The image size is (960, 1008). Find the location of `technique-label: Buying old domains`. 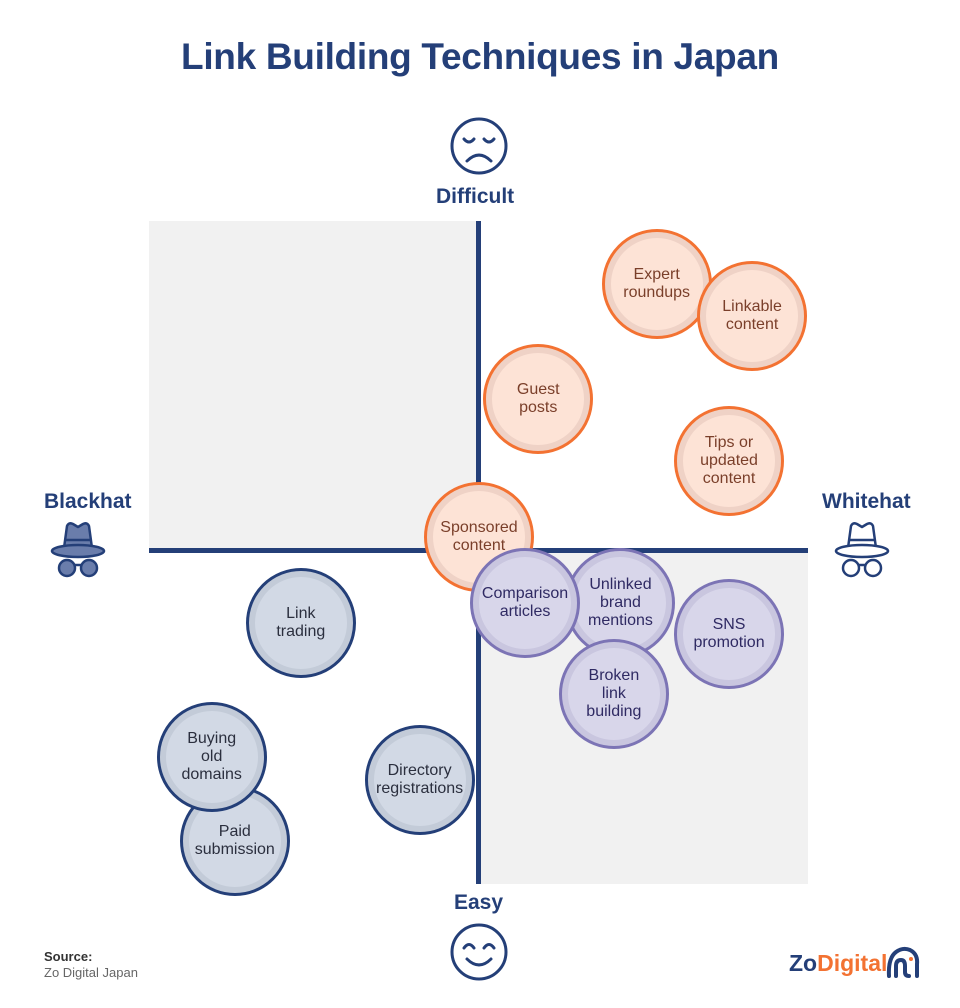

technique-label: Buying old domains is located at coordinates (211, 757).